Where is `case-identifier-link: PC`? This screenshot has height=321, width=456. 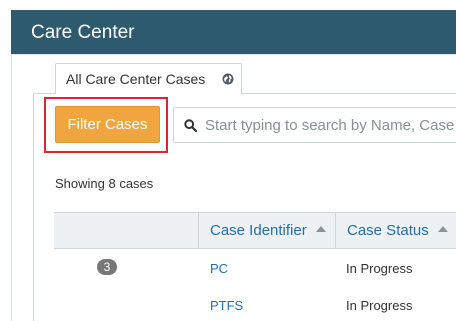 case-identifier-link: PC is located at coordinates (219, 268).